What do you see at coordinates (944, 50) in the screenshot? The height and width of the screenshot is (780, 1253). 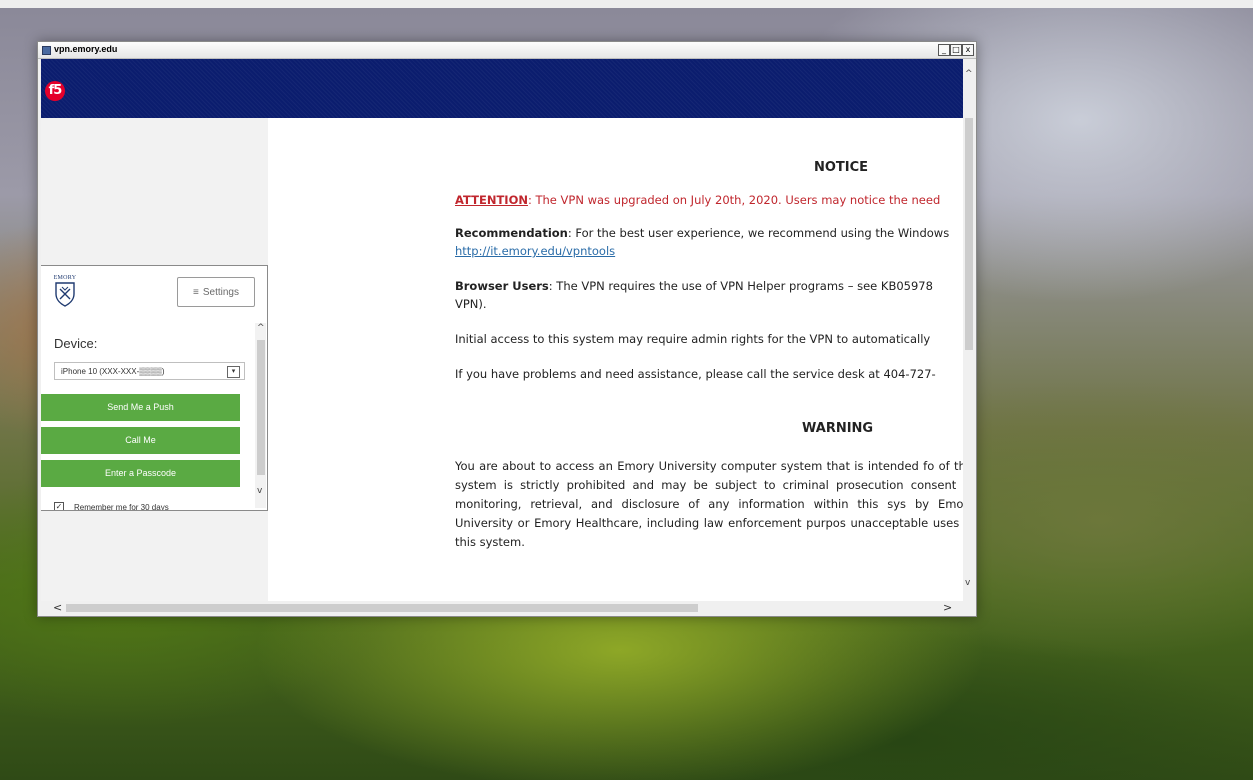 I see `minimize-button: _` at bounding box center [944, 50].